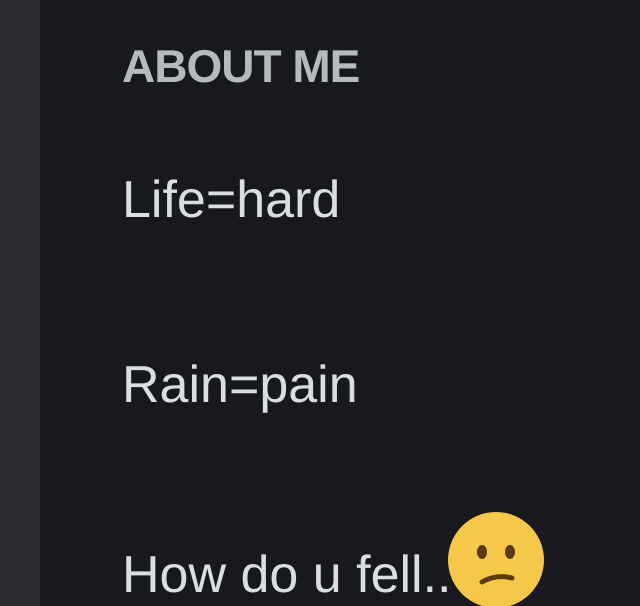 The image size is (640, 606). What do you see at coordinates (231, 200) in the screenshot?
I see `bio-line: Life=hard` at bounding box center [231, 200].